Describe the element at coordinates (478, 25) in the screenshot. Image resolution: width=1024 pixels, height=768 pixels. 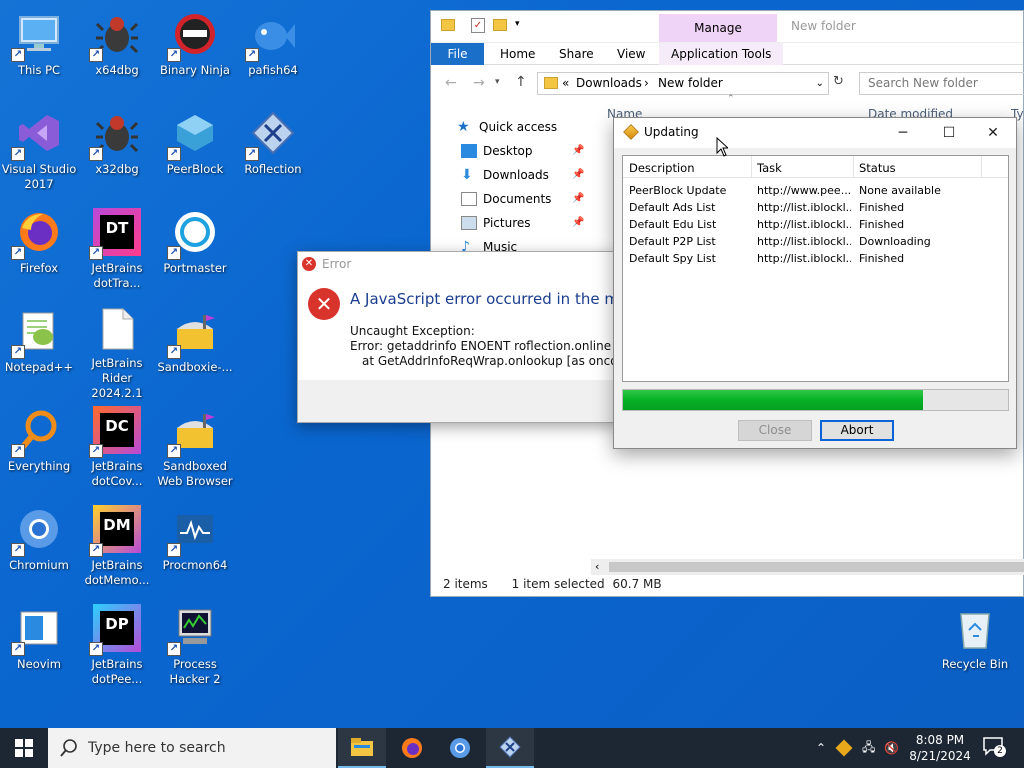
I see `properties-icon: ✓` at that location.